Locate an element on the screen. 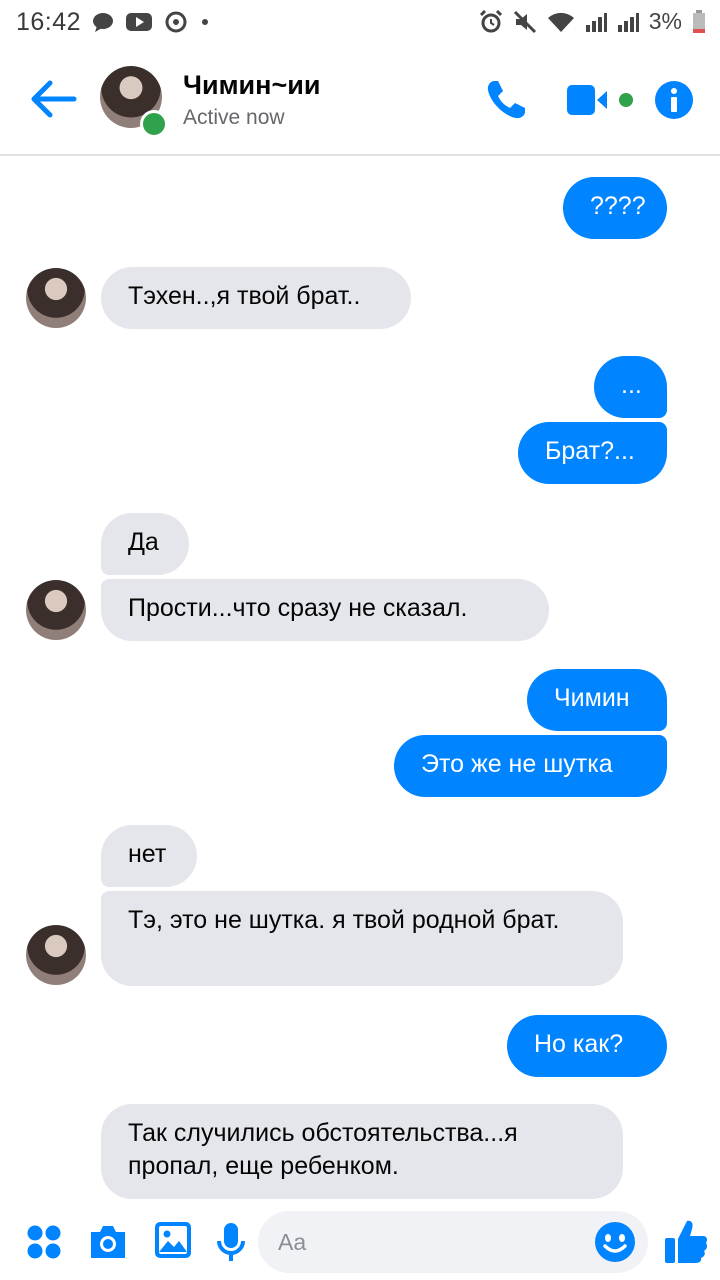 This screenshot has height=1280, width=720. outgoing-message: Это же не шутка is located at coordinates (530, 766).